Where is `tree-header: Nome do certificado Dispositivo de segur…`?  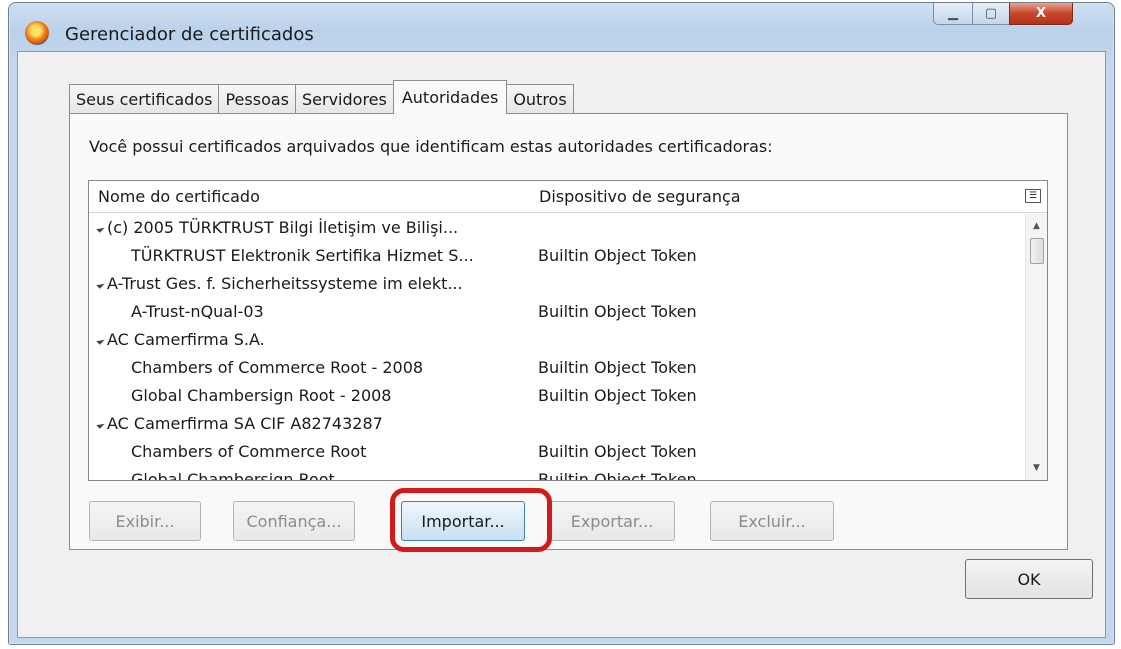
tree-header: Nome do certificado Dispositivo de segur… is located at coordinates (568, 197).